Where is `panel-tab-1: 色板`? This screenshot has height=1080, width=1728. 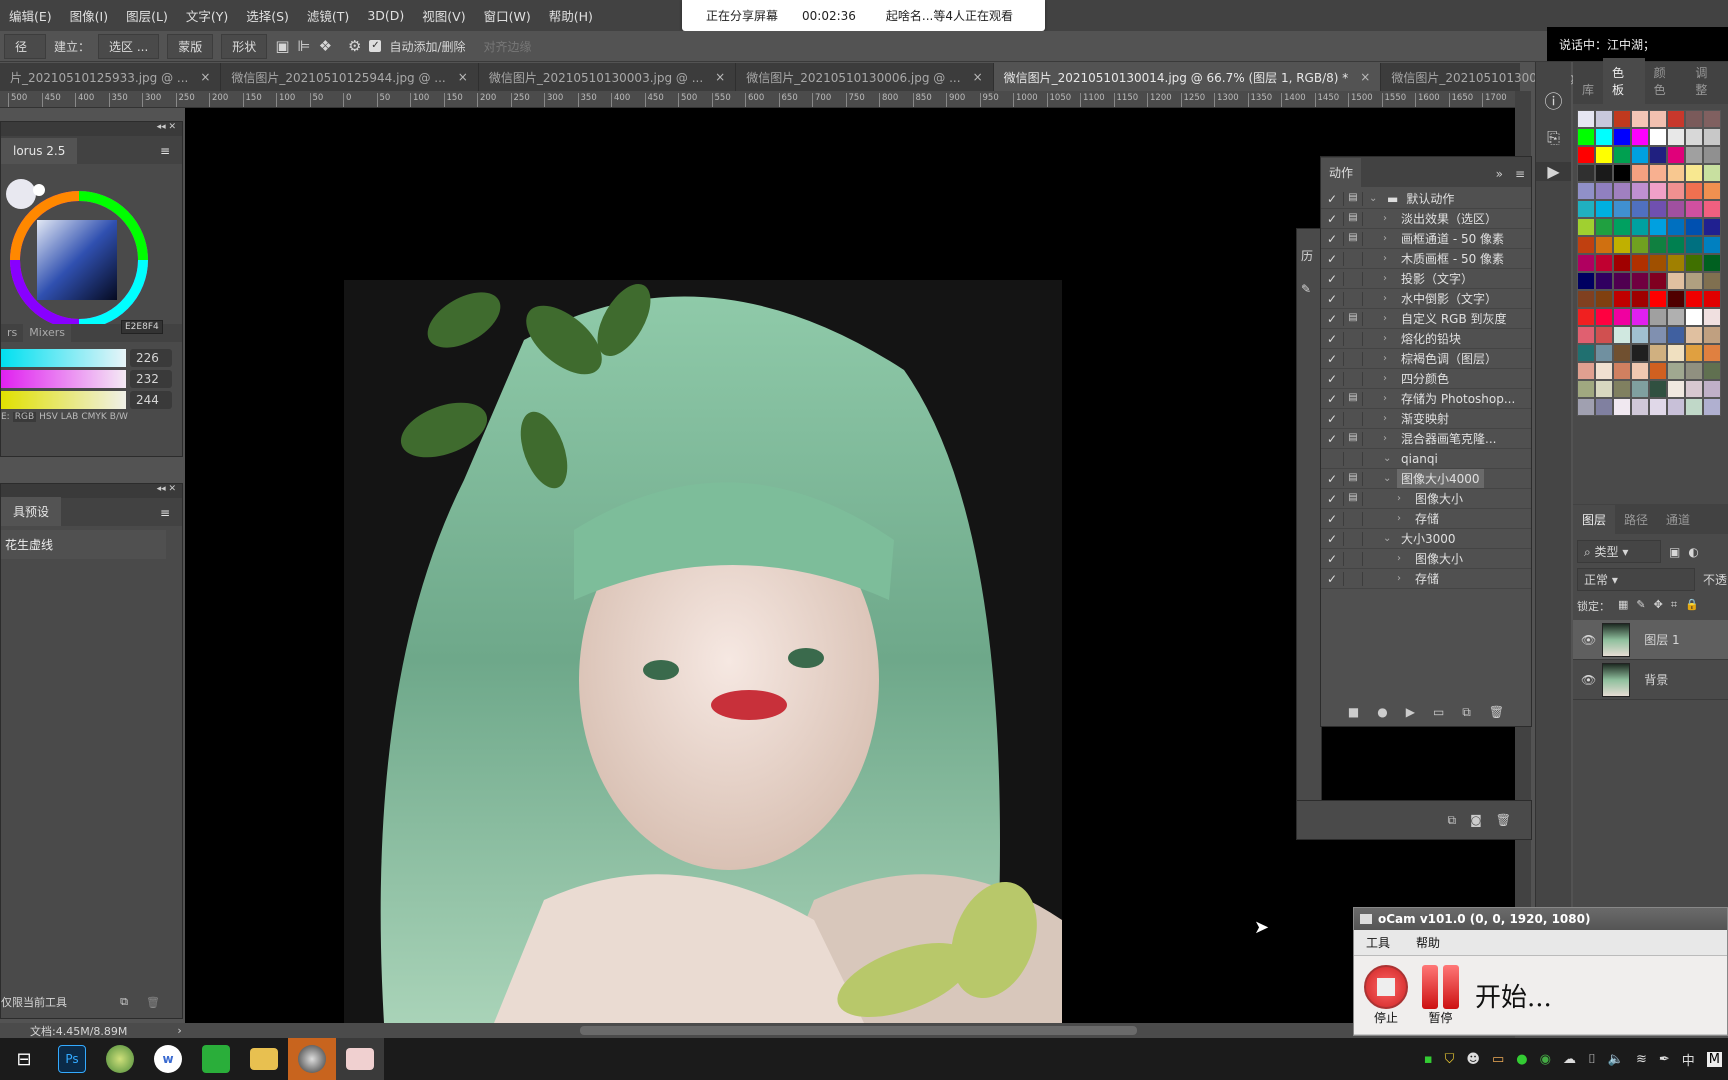
panel-tab-1: 色板 is located at coordinates (1624, 81).